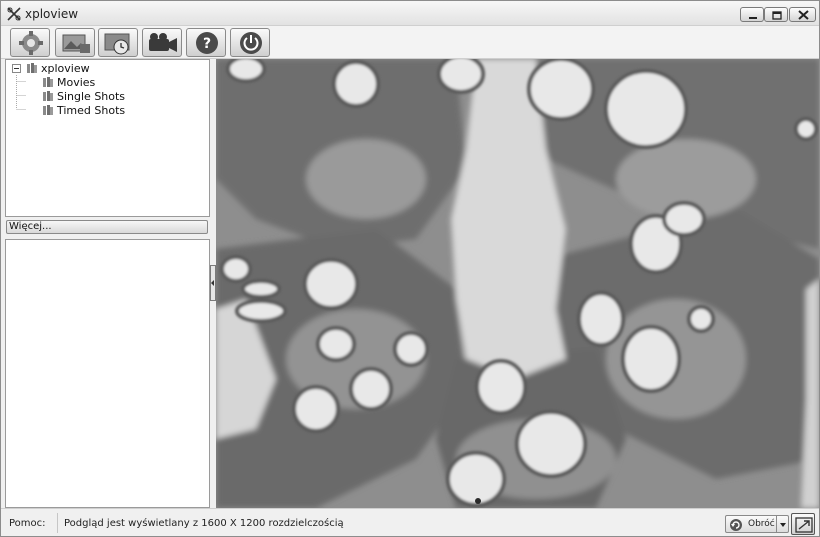  I want to click on single-shot-button, so click(75, 42).